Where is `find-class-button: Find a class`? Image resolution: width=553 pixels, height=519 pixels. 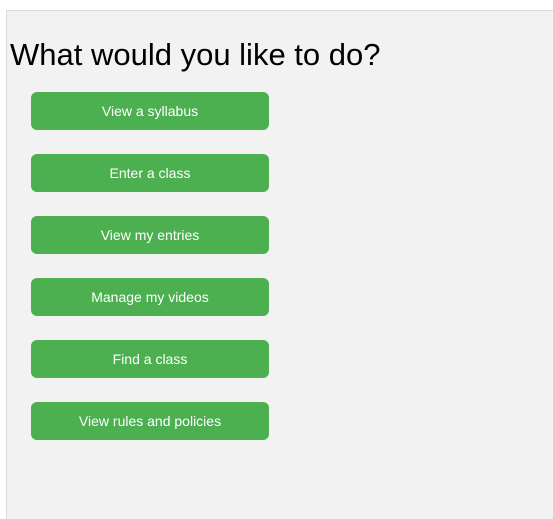 find-class-button: Find a class is located at coordinates (150, 359).